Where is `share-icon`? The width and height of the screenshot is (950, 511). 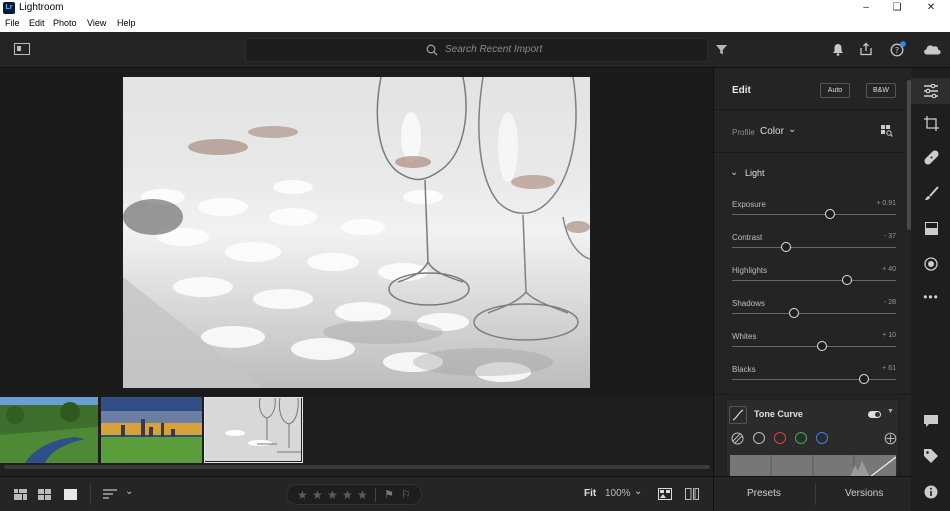
share-icon is located at coordinates (866, 49).